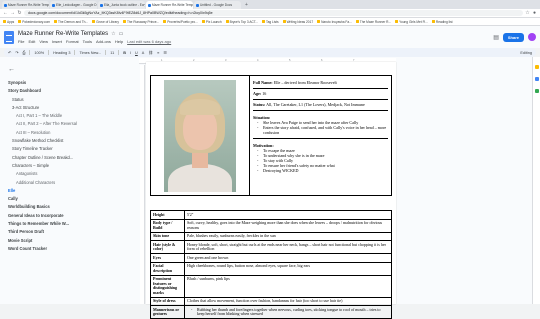 The height and width of the screenshot is (319, 540). Describe the element at coordinates (103, 41) in the screenshot. I see `menu-item: Add-ons` at that location.